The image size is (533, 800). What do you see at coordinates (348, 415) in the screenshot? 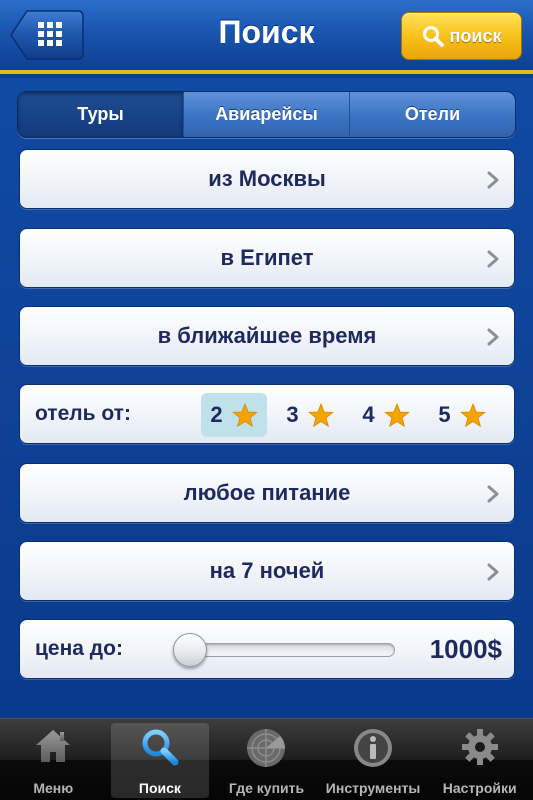
I see `star-selector: 2 3 4 5` at bounding box center [348, 415].